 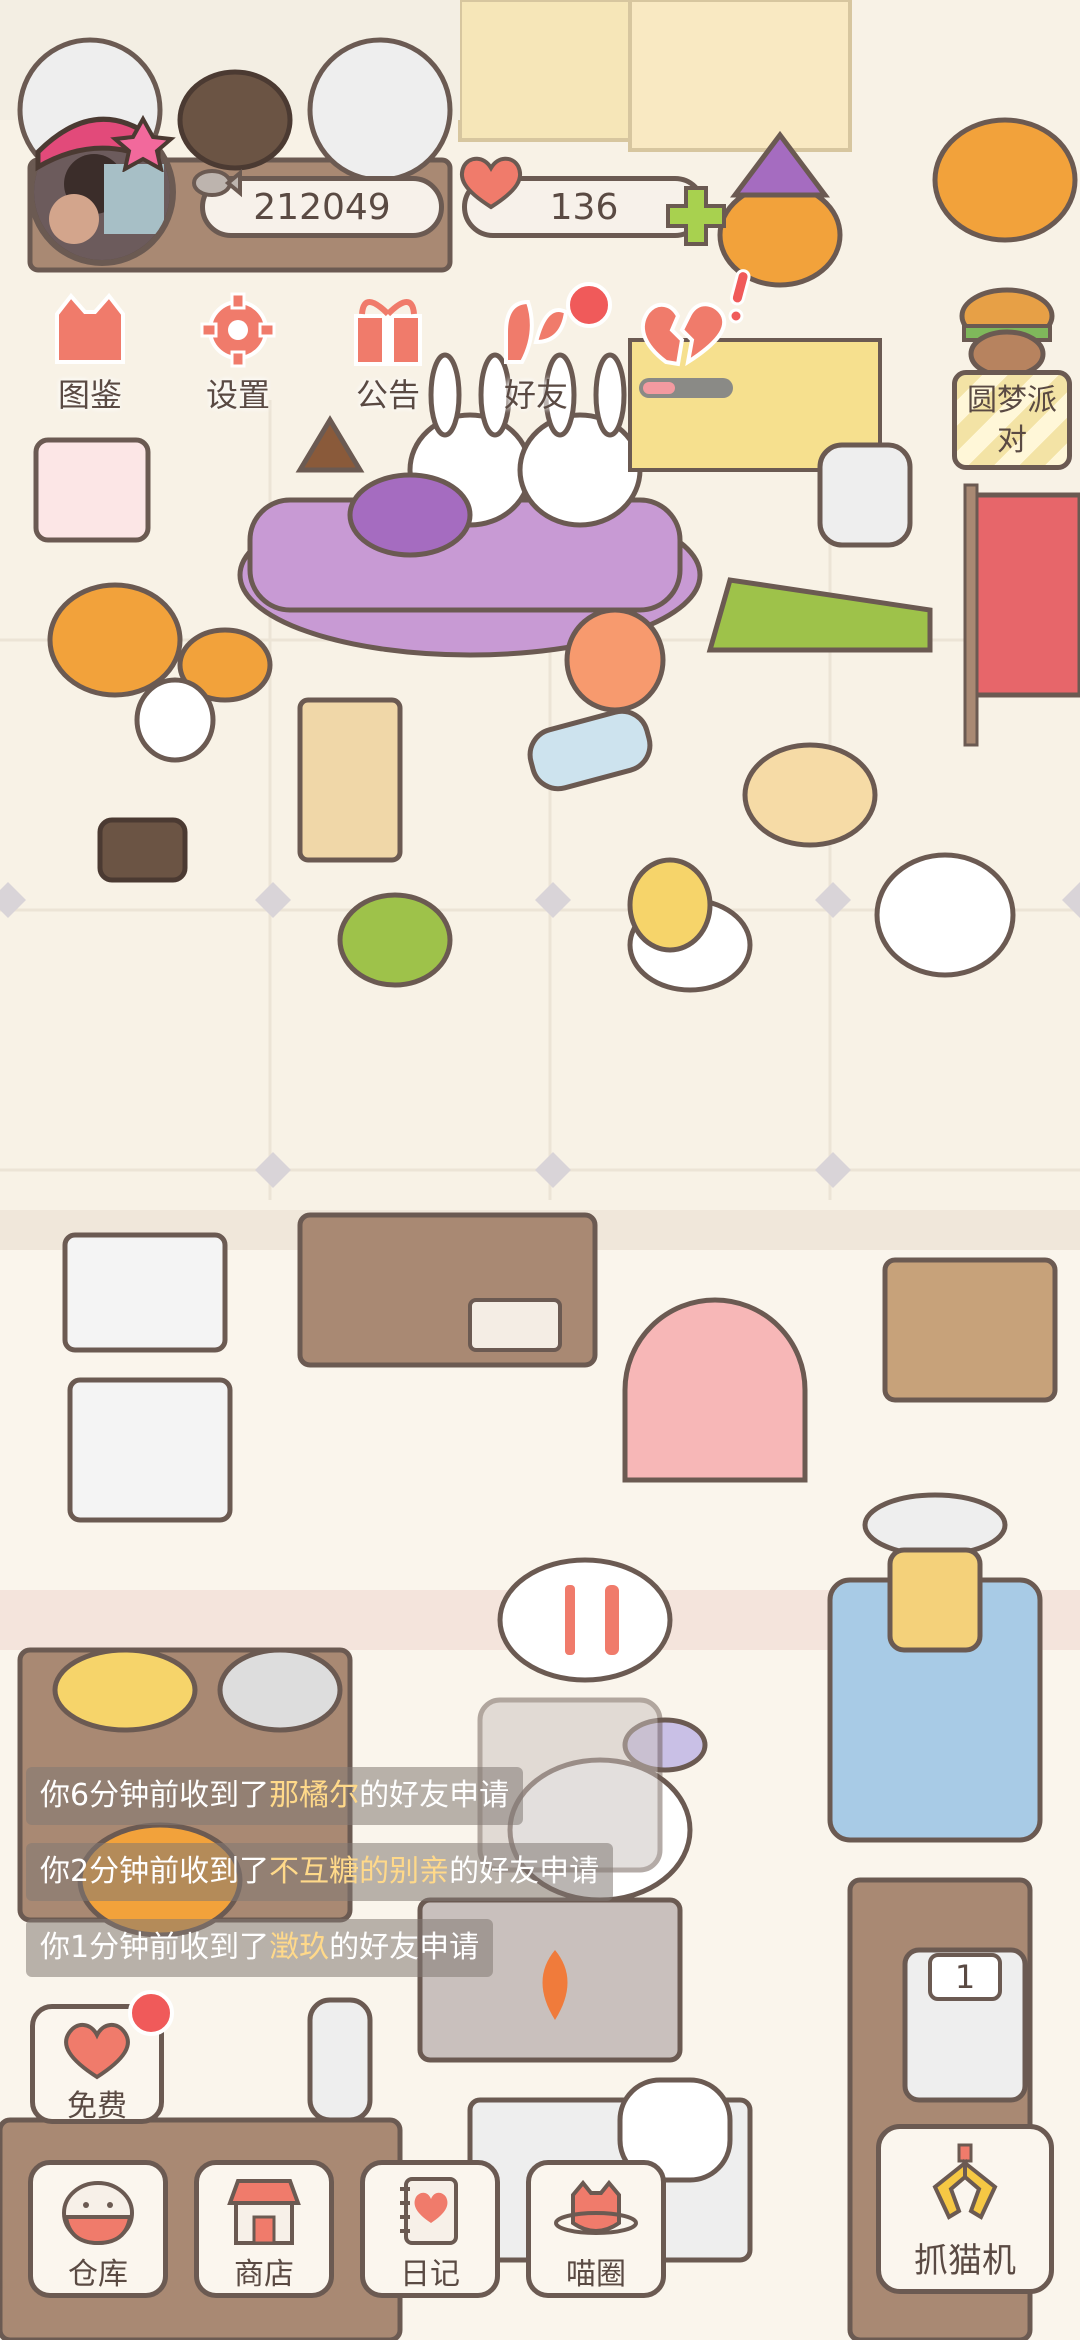 What do you see at coordinates (491, 183) in the screenshot?
I see `heart-icon` at bounding box center [491, 183].